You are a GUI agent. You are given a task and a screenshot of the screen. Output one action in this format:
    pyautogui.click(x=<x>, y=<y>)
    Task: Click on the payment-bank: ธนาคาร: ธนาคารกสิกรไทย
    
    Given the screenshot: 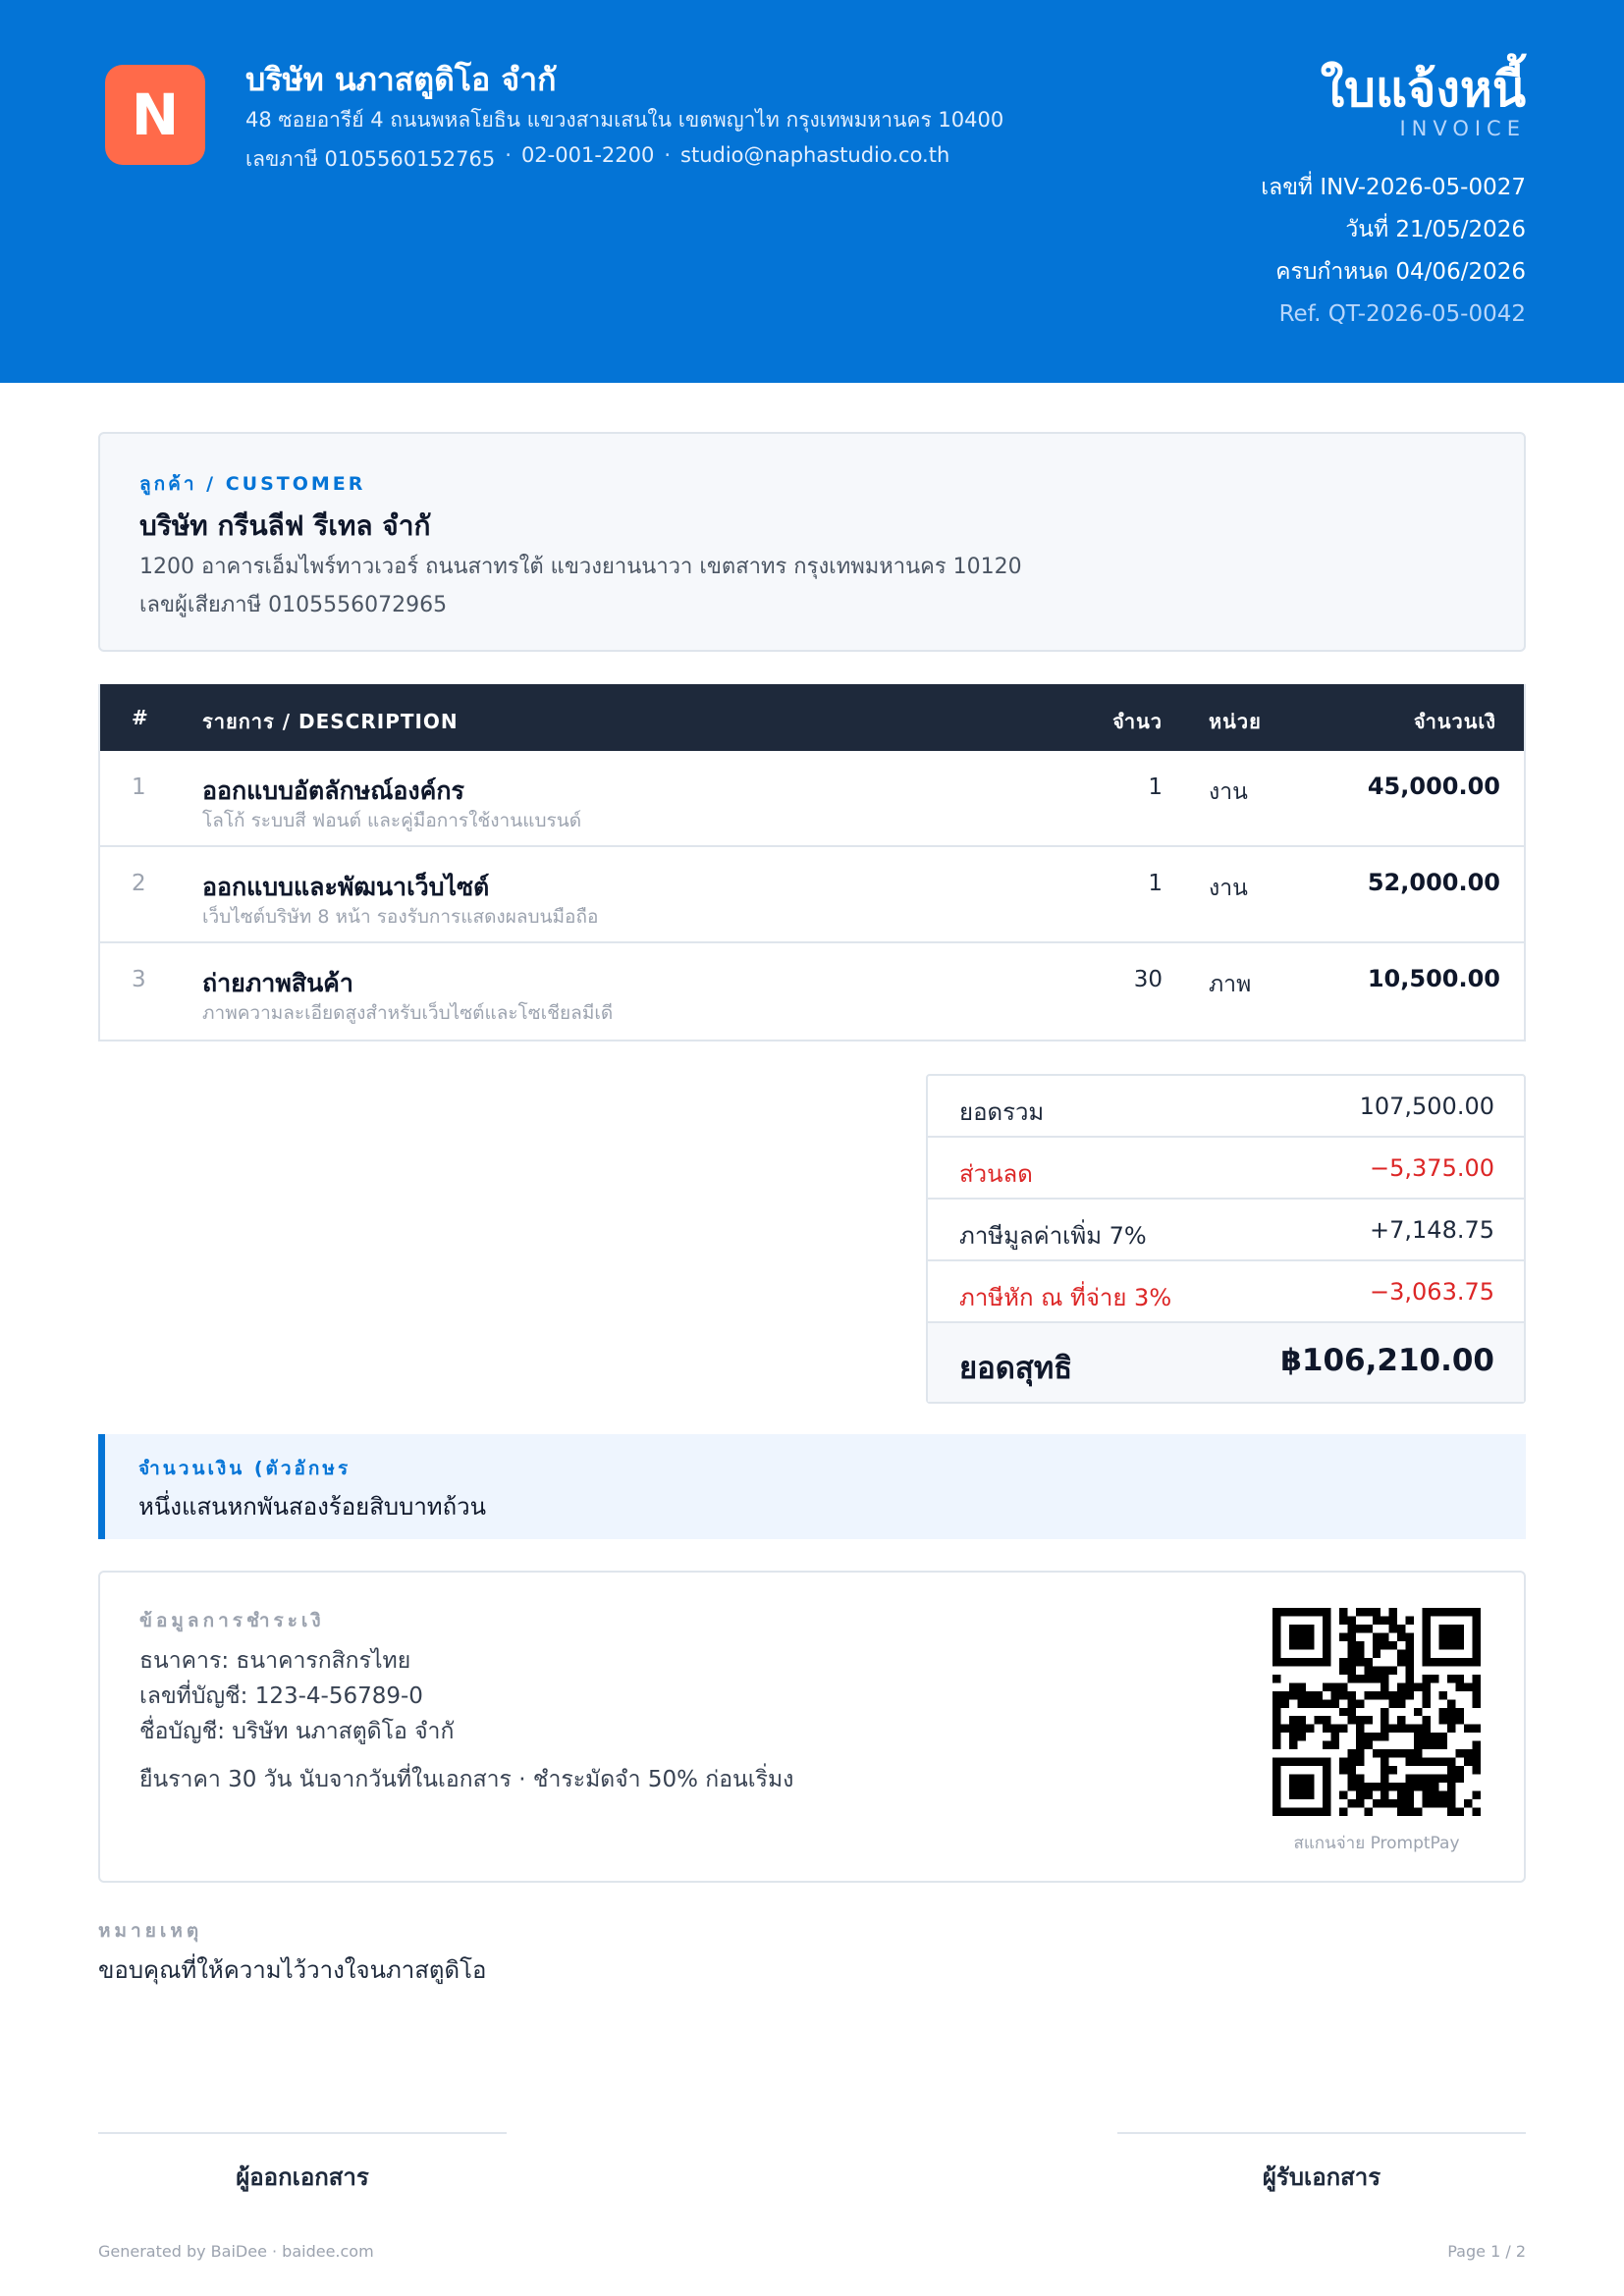 What is the action you would take?
    pyautogui.click(x=275, y=1661)
    